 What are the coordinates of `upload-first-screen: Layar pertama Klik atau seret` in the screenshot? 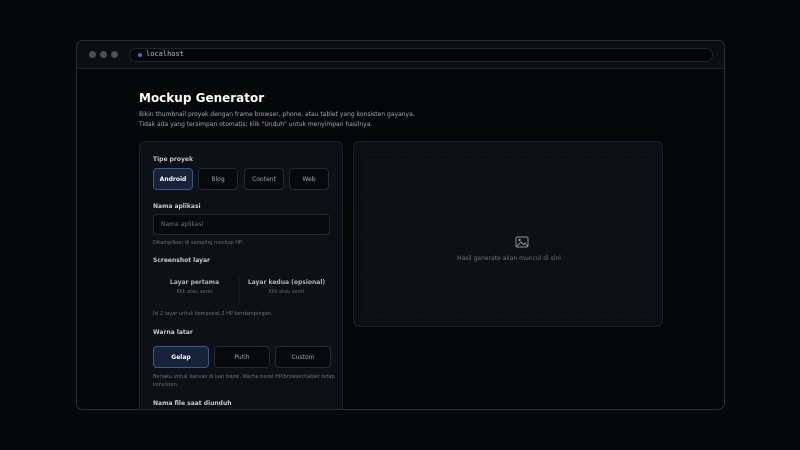 It's located at (194, 290).